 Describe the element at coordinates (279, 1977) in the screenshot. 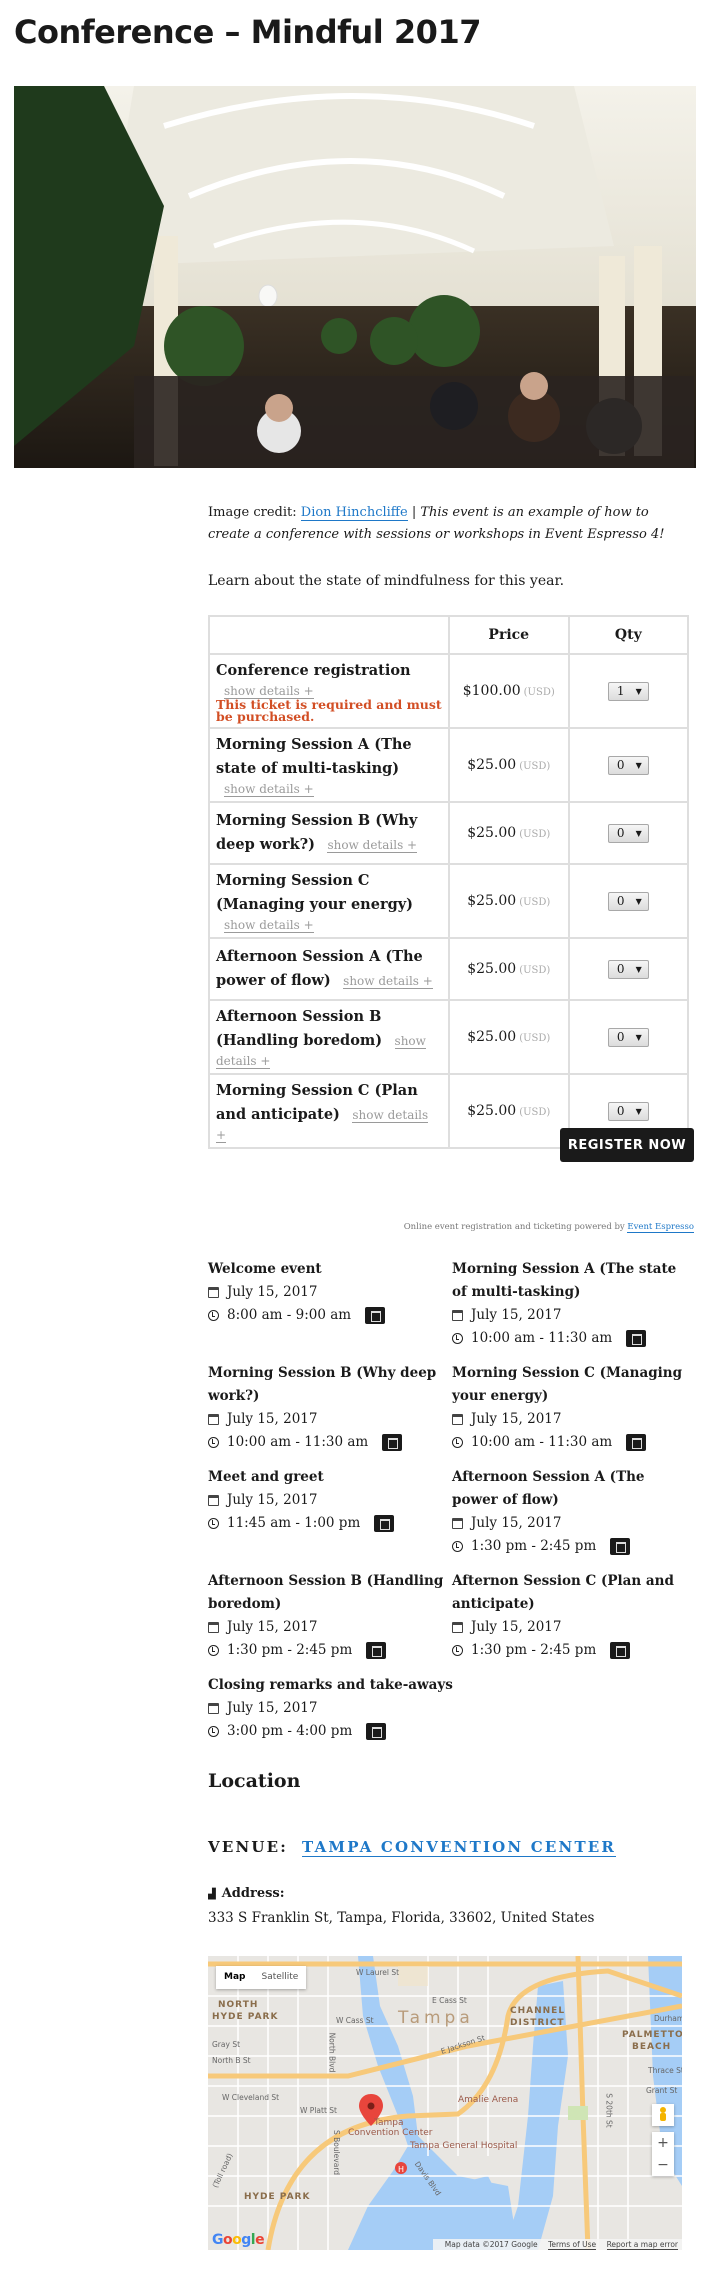

I see `map-type-satellite-button: Satellite` at that location.